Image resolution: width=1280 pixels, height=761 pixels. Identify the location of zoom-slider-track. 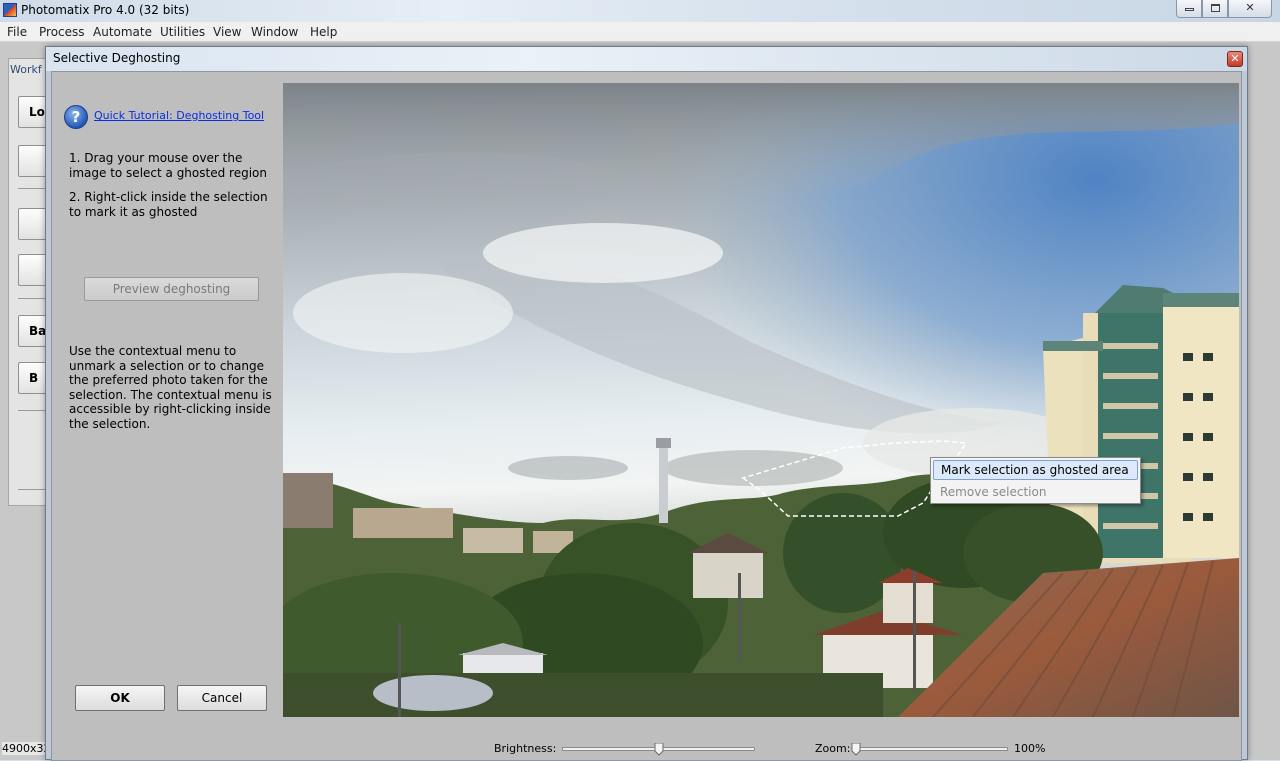
(930, 749).